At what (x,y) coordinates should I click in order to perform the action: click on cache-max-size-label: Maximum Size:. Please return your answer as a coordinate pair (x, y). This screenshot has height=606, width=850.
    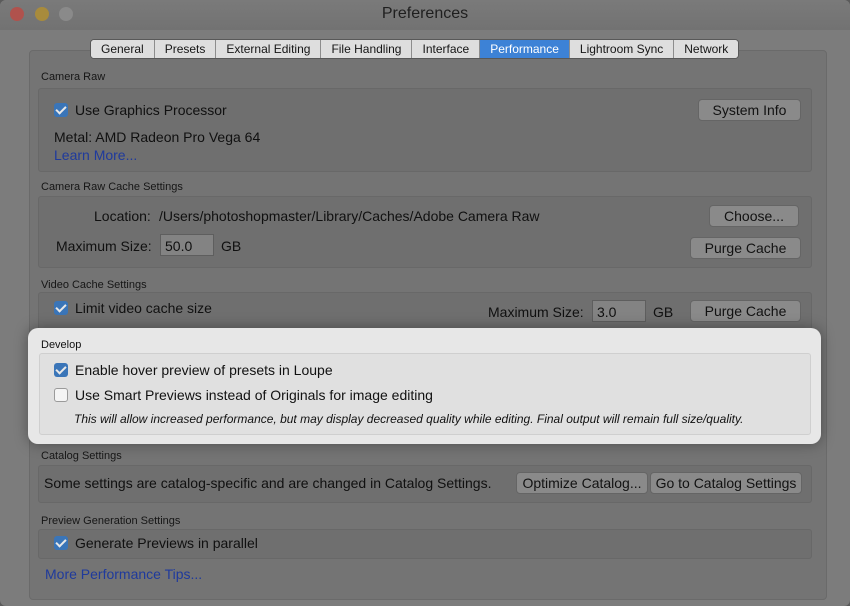
    Looking at the image, I should click on (104, 246).